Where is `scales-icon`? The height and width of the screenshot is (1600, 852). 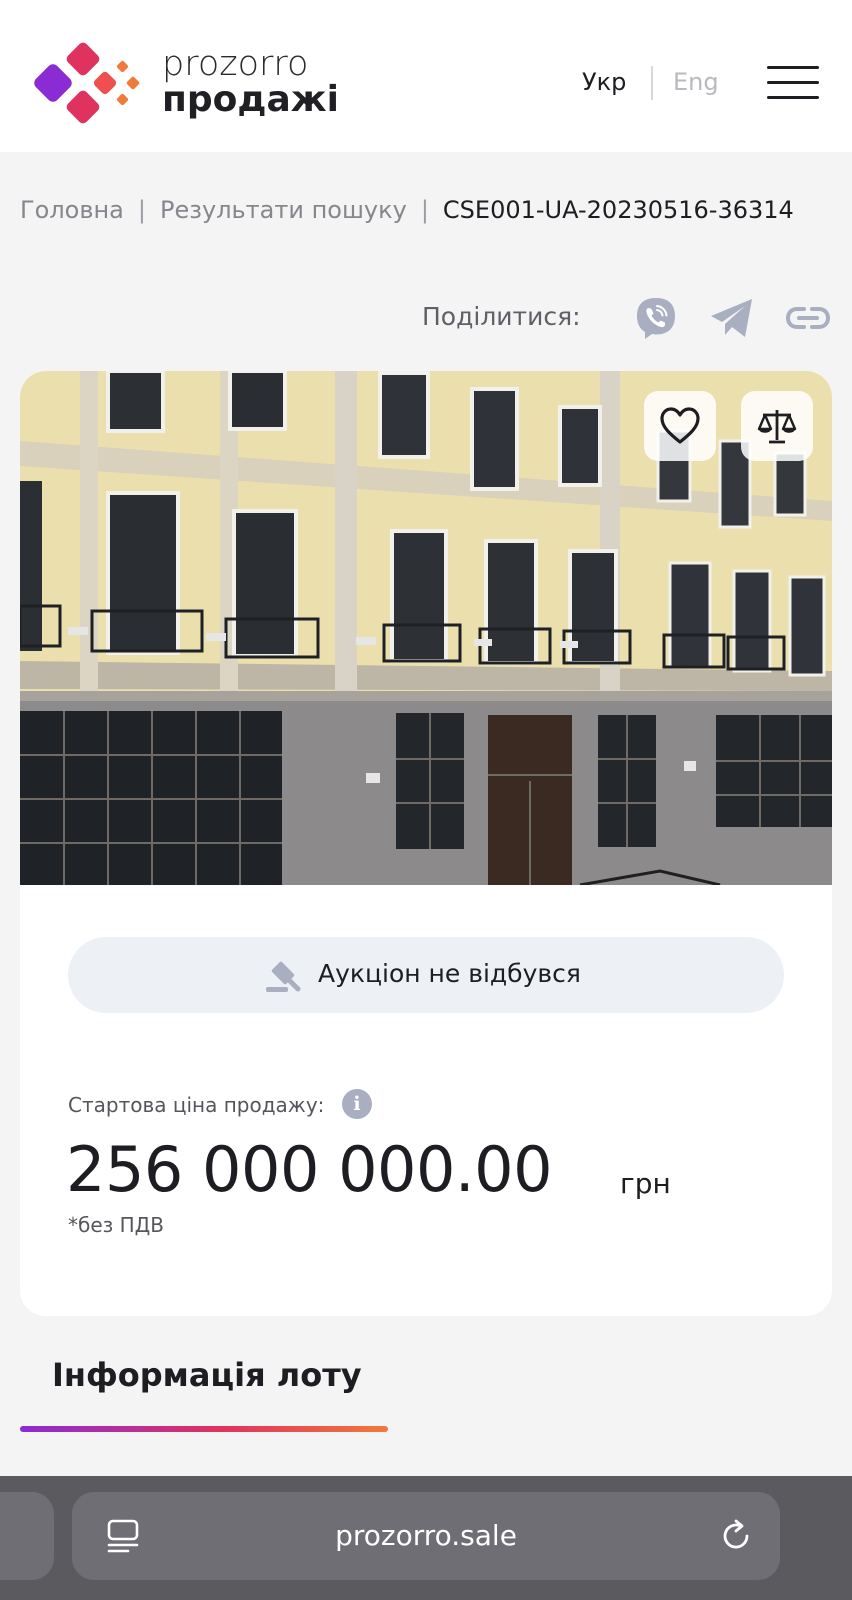 scales-icon is located at coordinates (777, 427).